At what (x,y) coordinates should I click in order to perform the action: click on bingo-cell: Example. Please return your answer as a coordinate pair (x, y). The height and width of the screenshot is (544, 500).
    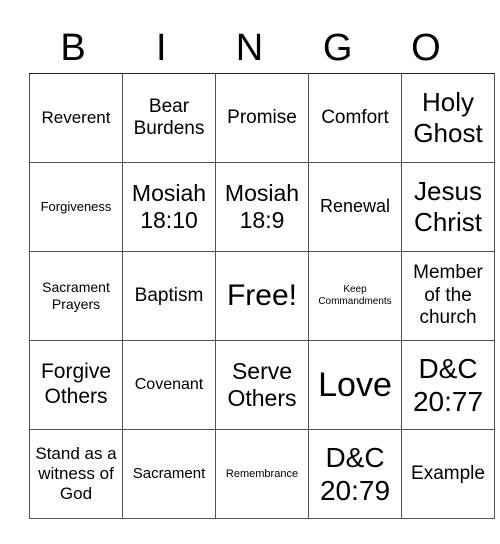
    Looking at the image, I should click on (448, 474).